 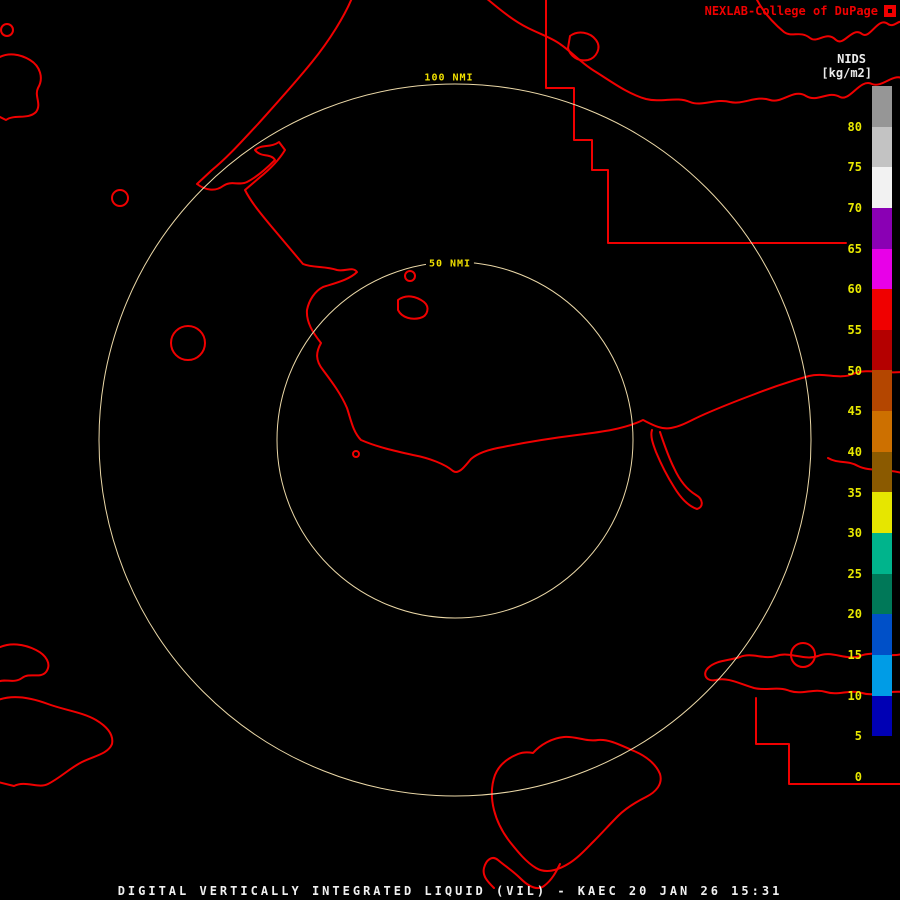 I want to click on island-circle, so click(x=188, y=343).